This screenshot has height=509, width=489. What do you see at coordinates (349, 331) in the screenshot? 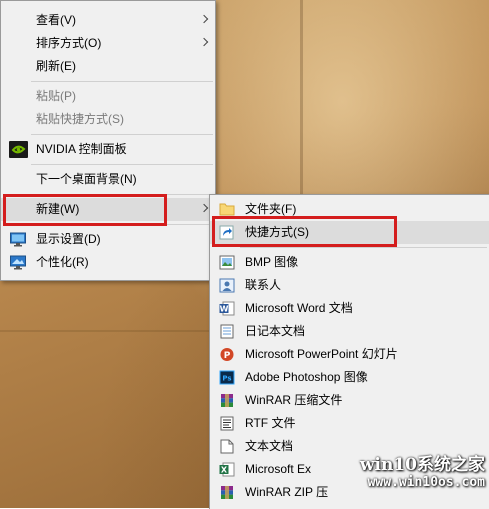
I see `submenu-item-journal-document: 日记本文档` at bounding box center [349, 331].